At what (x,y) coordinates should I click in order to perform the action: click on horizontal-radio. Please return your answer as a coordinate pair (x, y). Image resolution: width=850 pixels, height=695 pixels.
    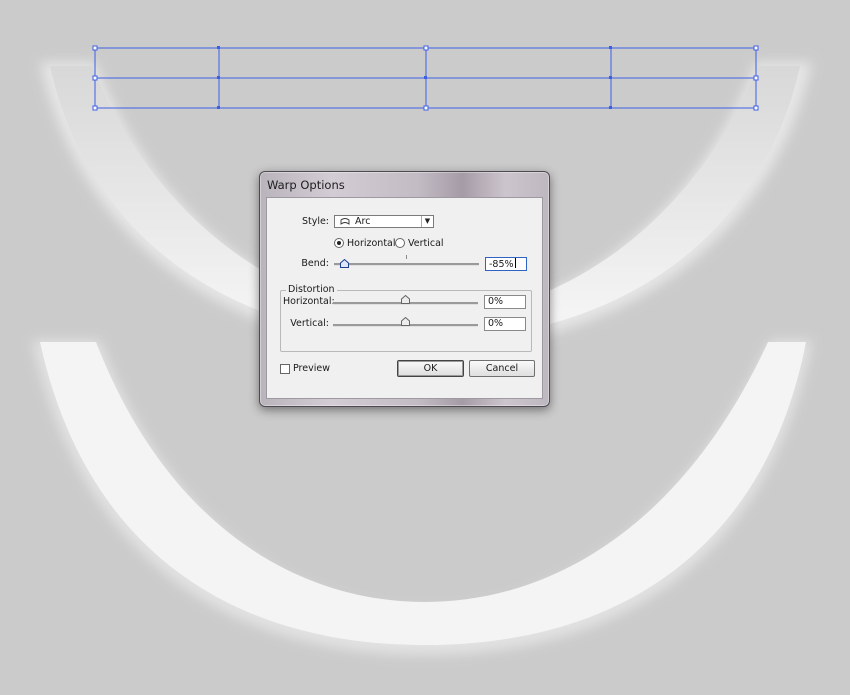
    Looking at the image, I should click on (339, 243).